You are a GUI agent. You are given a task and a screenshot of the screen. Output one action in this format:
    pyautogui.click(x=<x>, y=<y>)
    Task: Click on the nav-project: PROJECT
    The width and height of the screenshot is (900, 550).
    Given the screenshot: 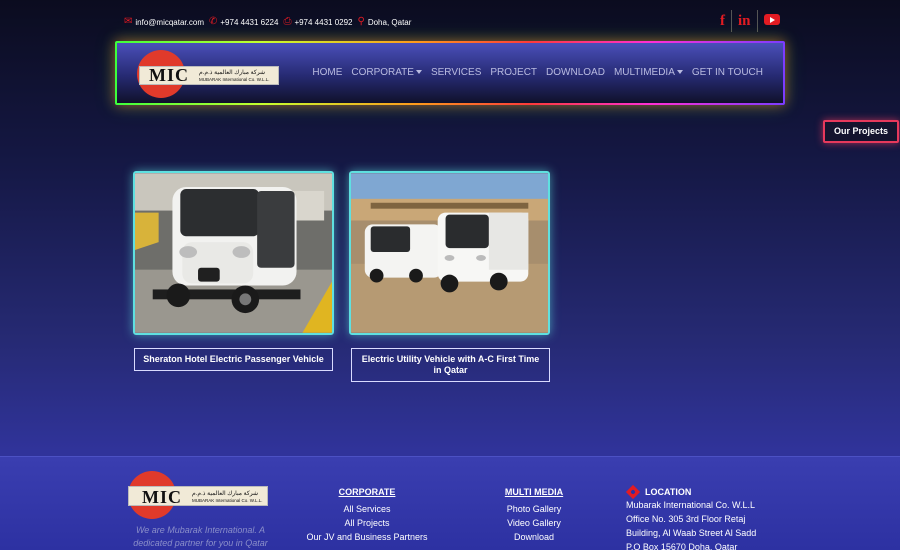 What is the action you would take?
    pyautogui.click(x=513, y=72)
    